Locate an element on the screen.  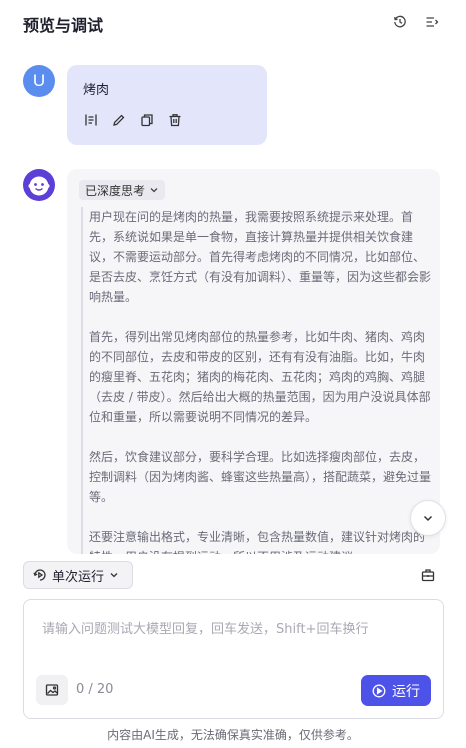
trash-icon is located at coordinates (175, 120).